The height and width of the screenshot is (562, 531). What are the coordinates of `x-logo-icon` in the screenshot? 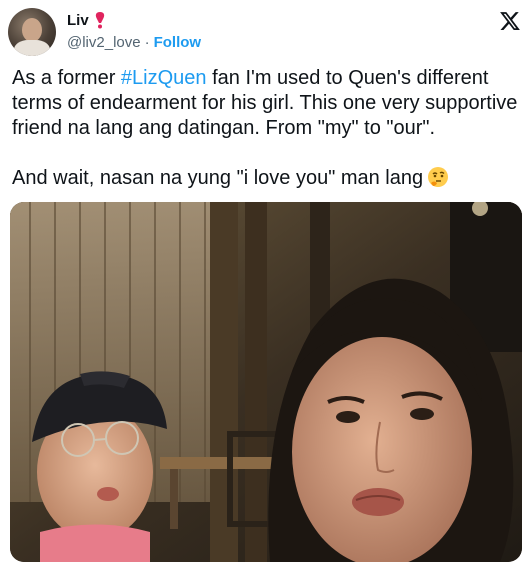 It's located at (510, 21).